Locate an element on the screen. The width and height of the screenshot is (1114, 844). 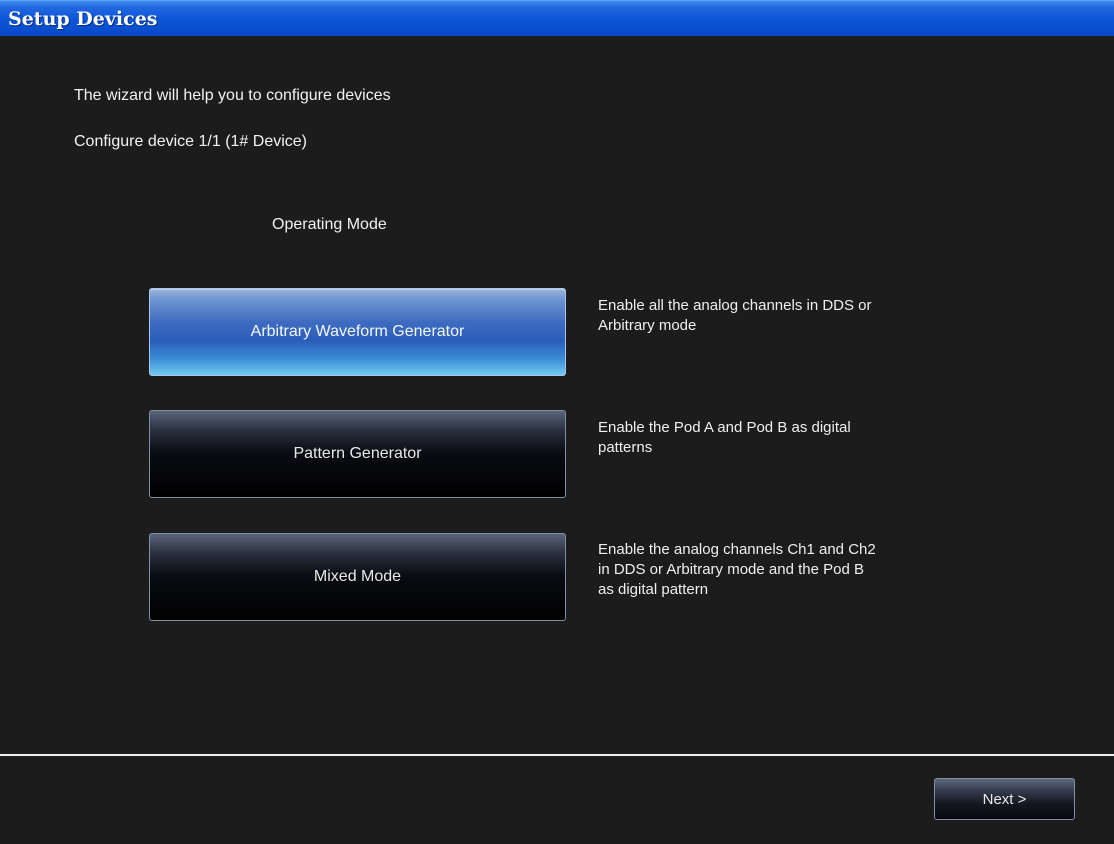
title-bar: Setup Devices is located at coordinates (557, 18).